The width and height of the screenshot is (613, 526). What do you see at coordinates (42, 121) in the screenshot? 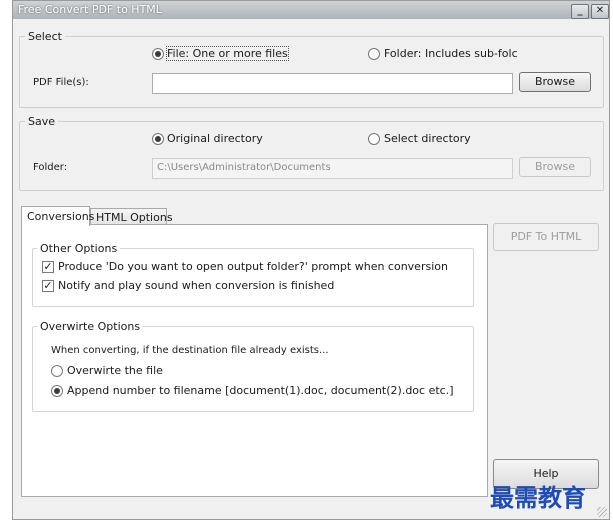
I see `save-legend: Save` at bounding box center [42, 121].